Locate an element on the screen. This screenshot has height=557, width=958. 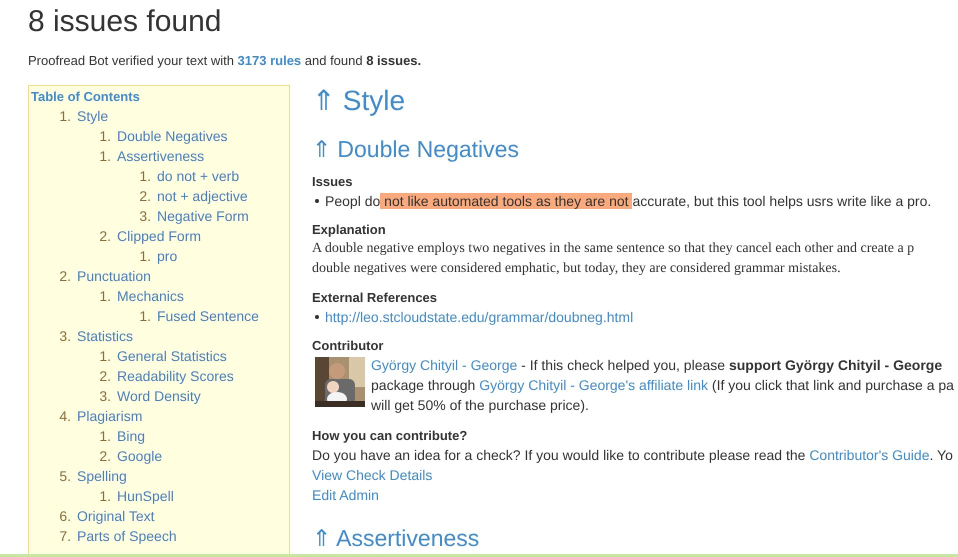
toc-link: Mechanics is located at coordinates (150, 296).